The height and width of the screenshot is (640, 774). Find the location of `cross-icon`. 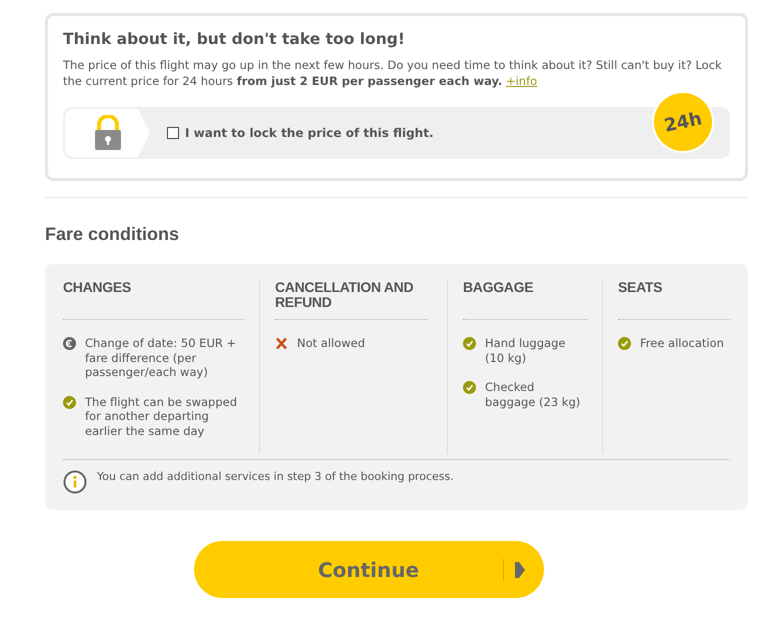

cross-icon is located at coordinates (281, 343).